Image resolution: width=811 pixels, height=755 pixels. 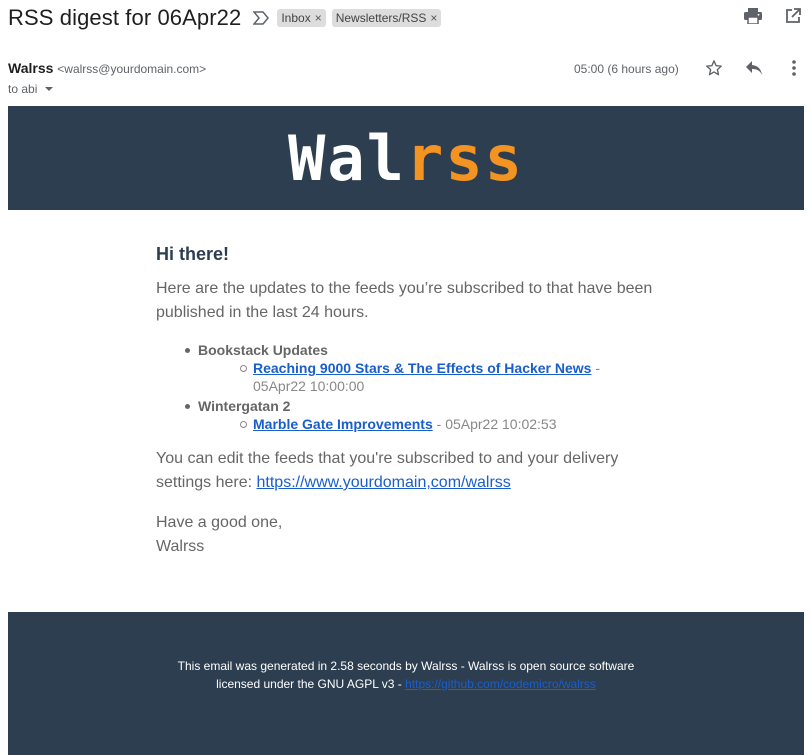 What do you see at coordinates (420, 350) in the screenshot?
I see `feed-title: Bookstack Updates` at bounding box center [420, 350].